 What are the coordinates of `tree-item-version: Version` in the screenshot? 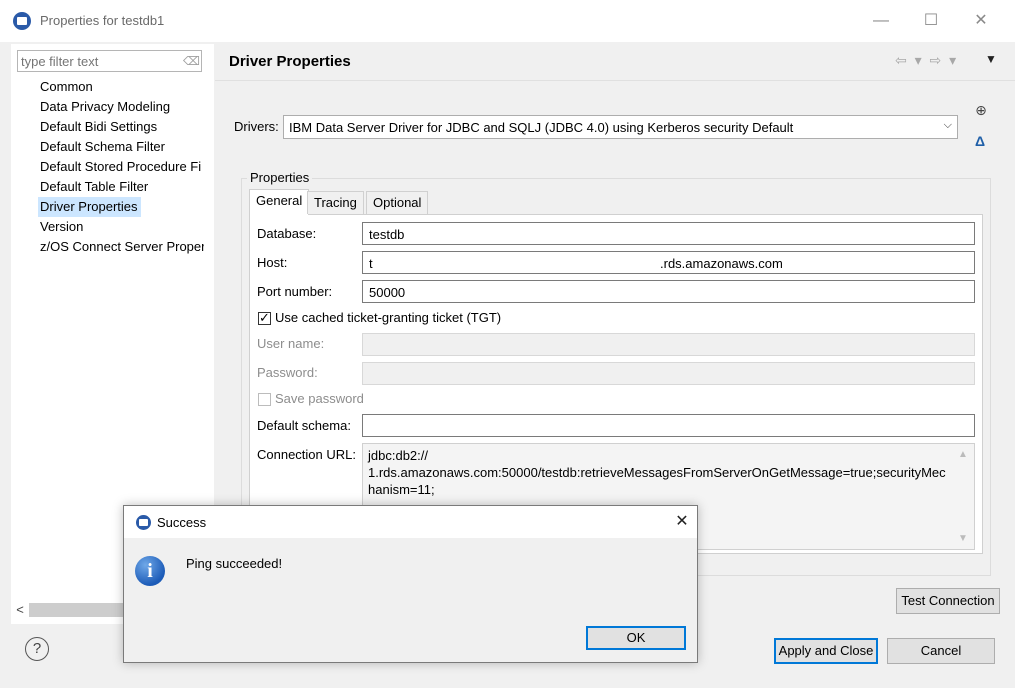 It's located at (121, 227).